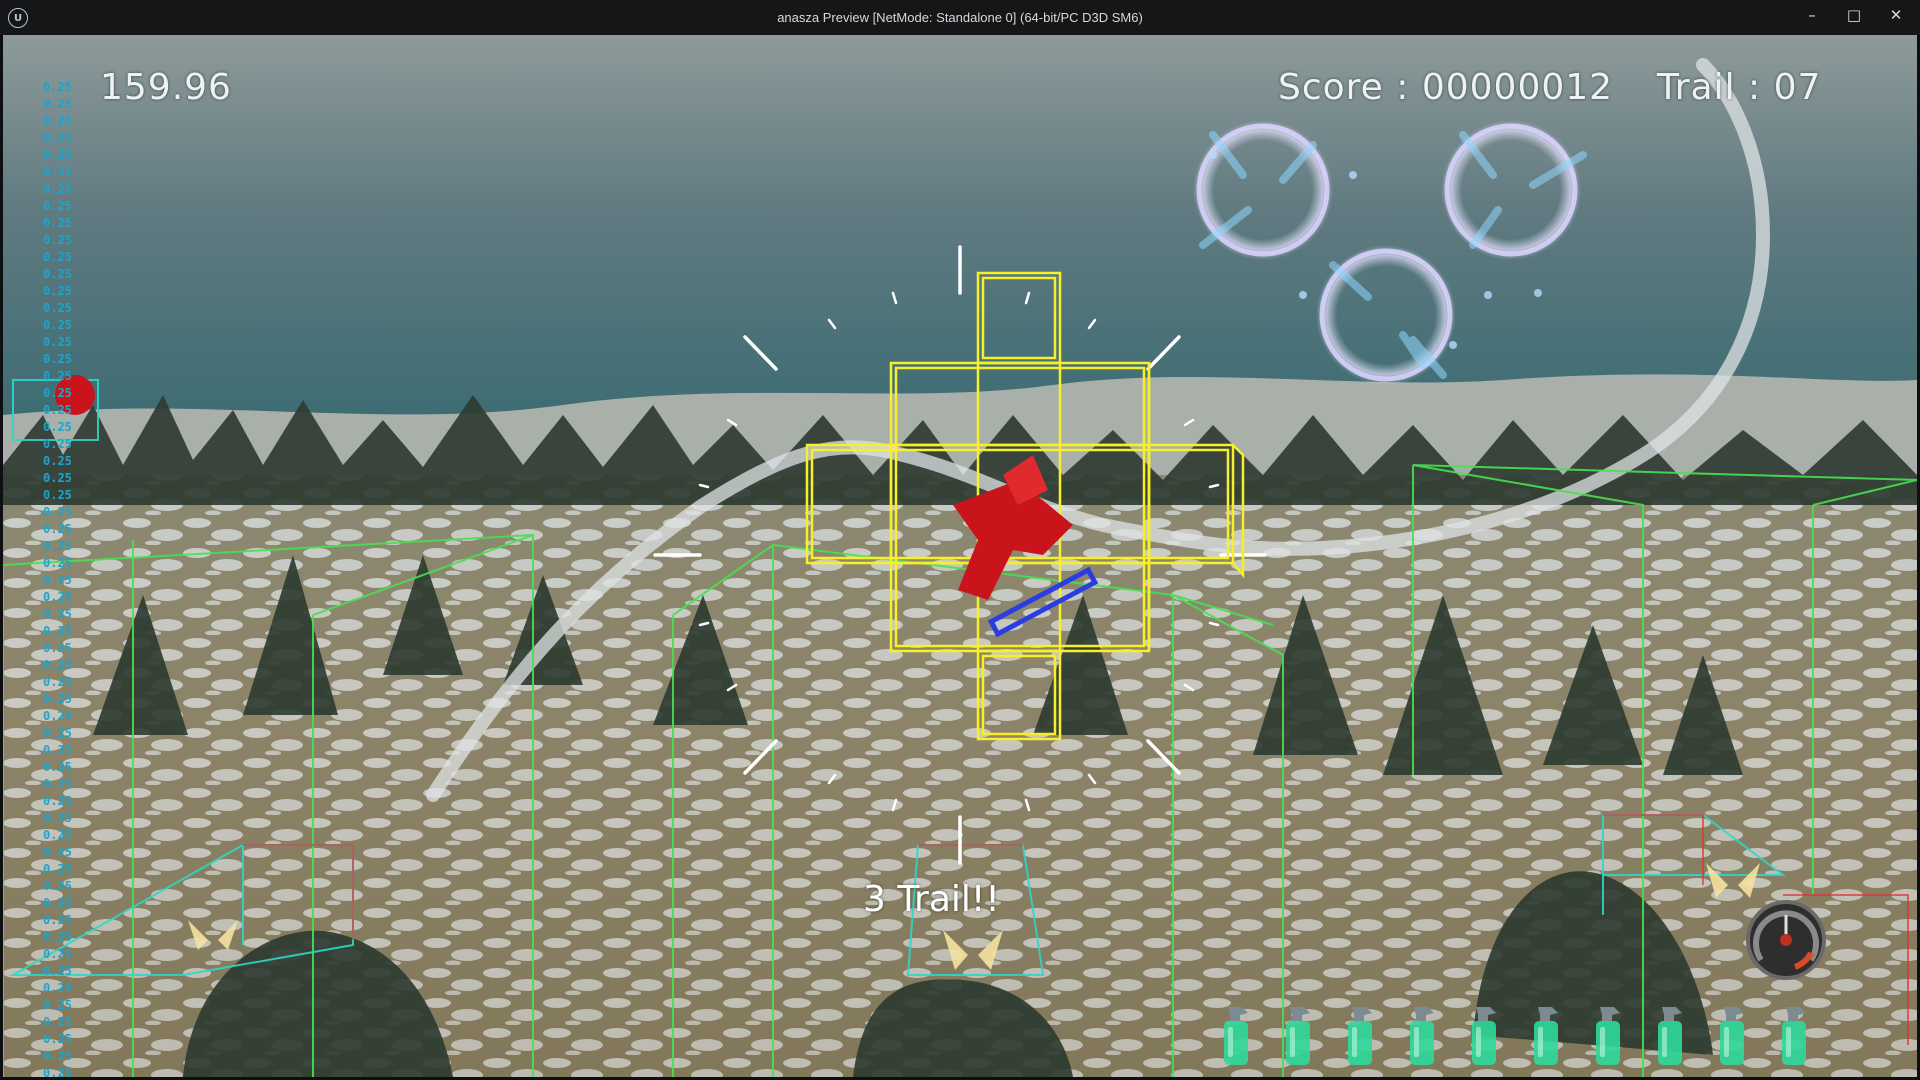  Describe the element at coordinates (1446, 87) in the screenshot. I see `score-readout: Score : 00000012` at that location.